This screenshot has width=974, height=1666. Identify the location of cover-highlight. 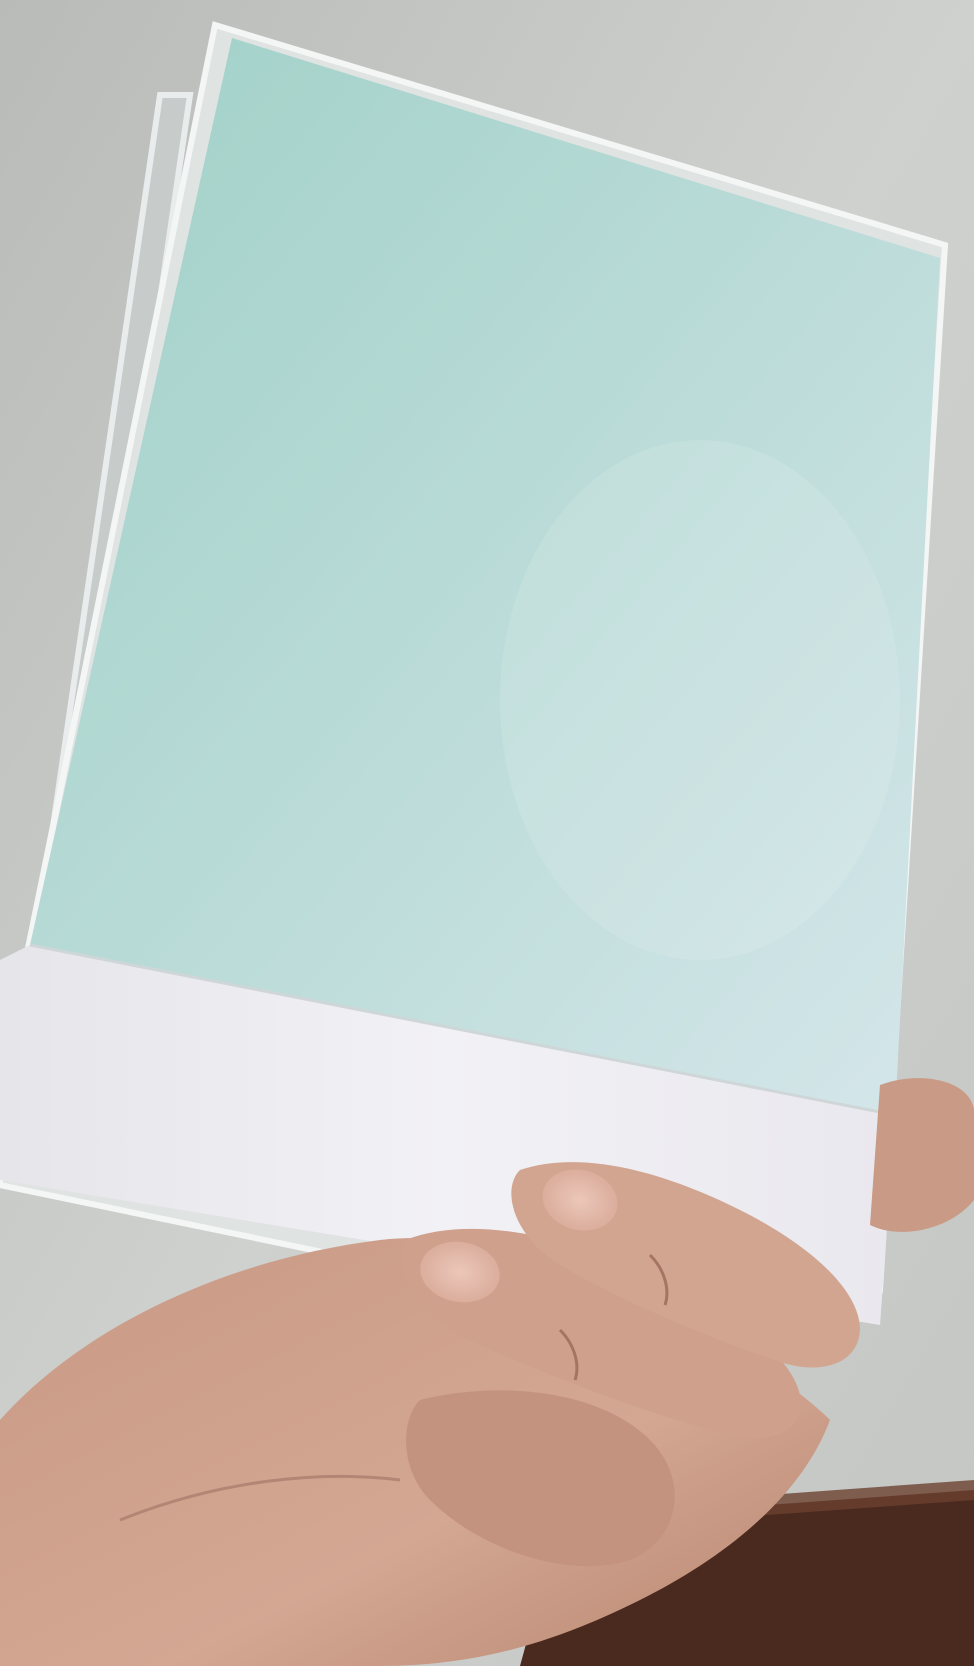
(700, 700).